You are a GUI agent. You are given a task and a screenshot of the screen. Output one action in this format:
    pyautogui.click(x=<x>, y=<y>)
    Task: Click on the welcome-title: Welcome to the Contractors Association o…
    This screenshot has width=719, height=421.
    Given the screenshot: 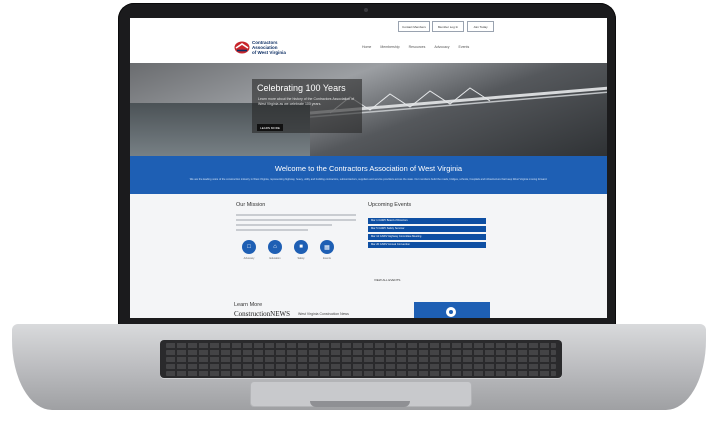 What is the action you would take?
    pyautogui.click(x=368, y=168)
    